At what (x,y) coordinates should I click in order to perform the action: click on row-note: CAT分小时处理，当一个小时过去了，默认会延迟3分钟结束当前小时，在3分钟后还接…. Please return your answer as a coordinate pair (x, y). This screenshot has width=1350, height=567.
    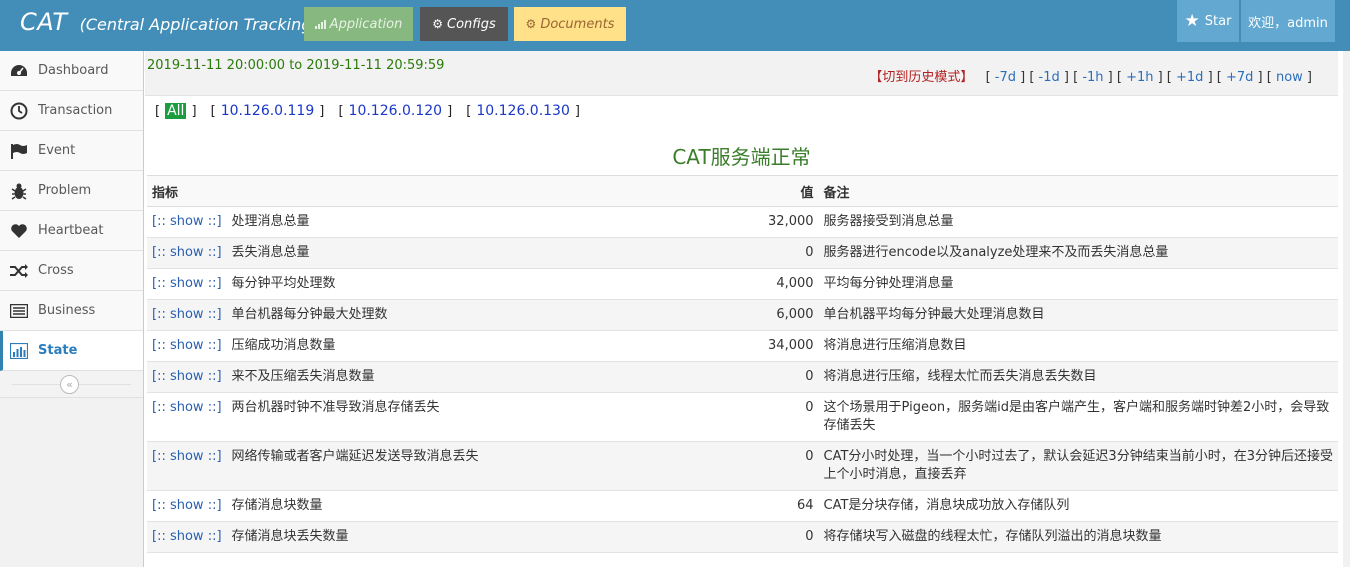
    Looking at the image, I should click on (1078, 466).